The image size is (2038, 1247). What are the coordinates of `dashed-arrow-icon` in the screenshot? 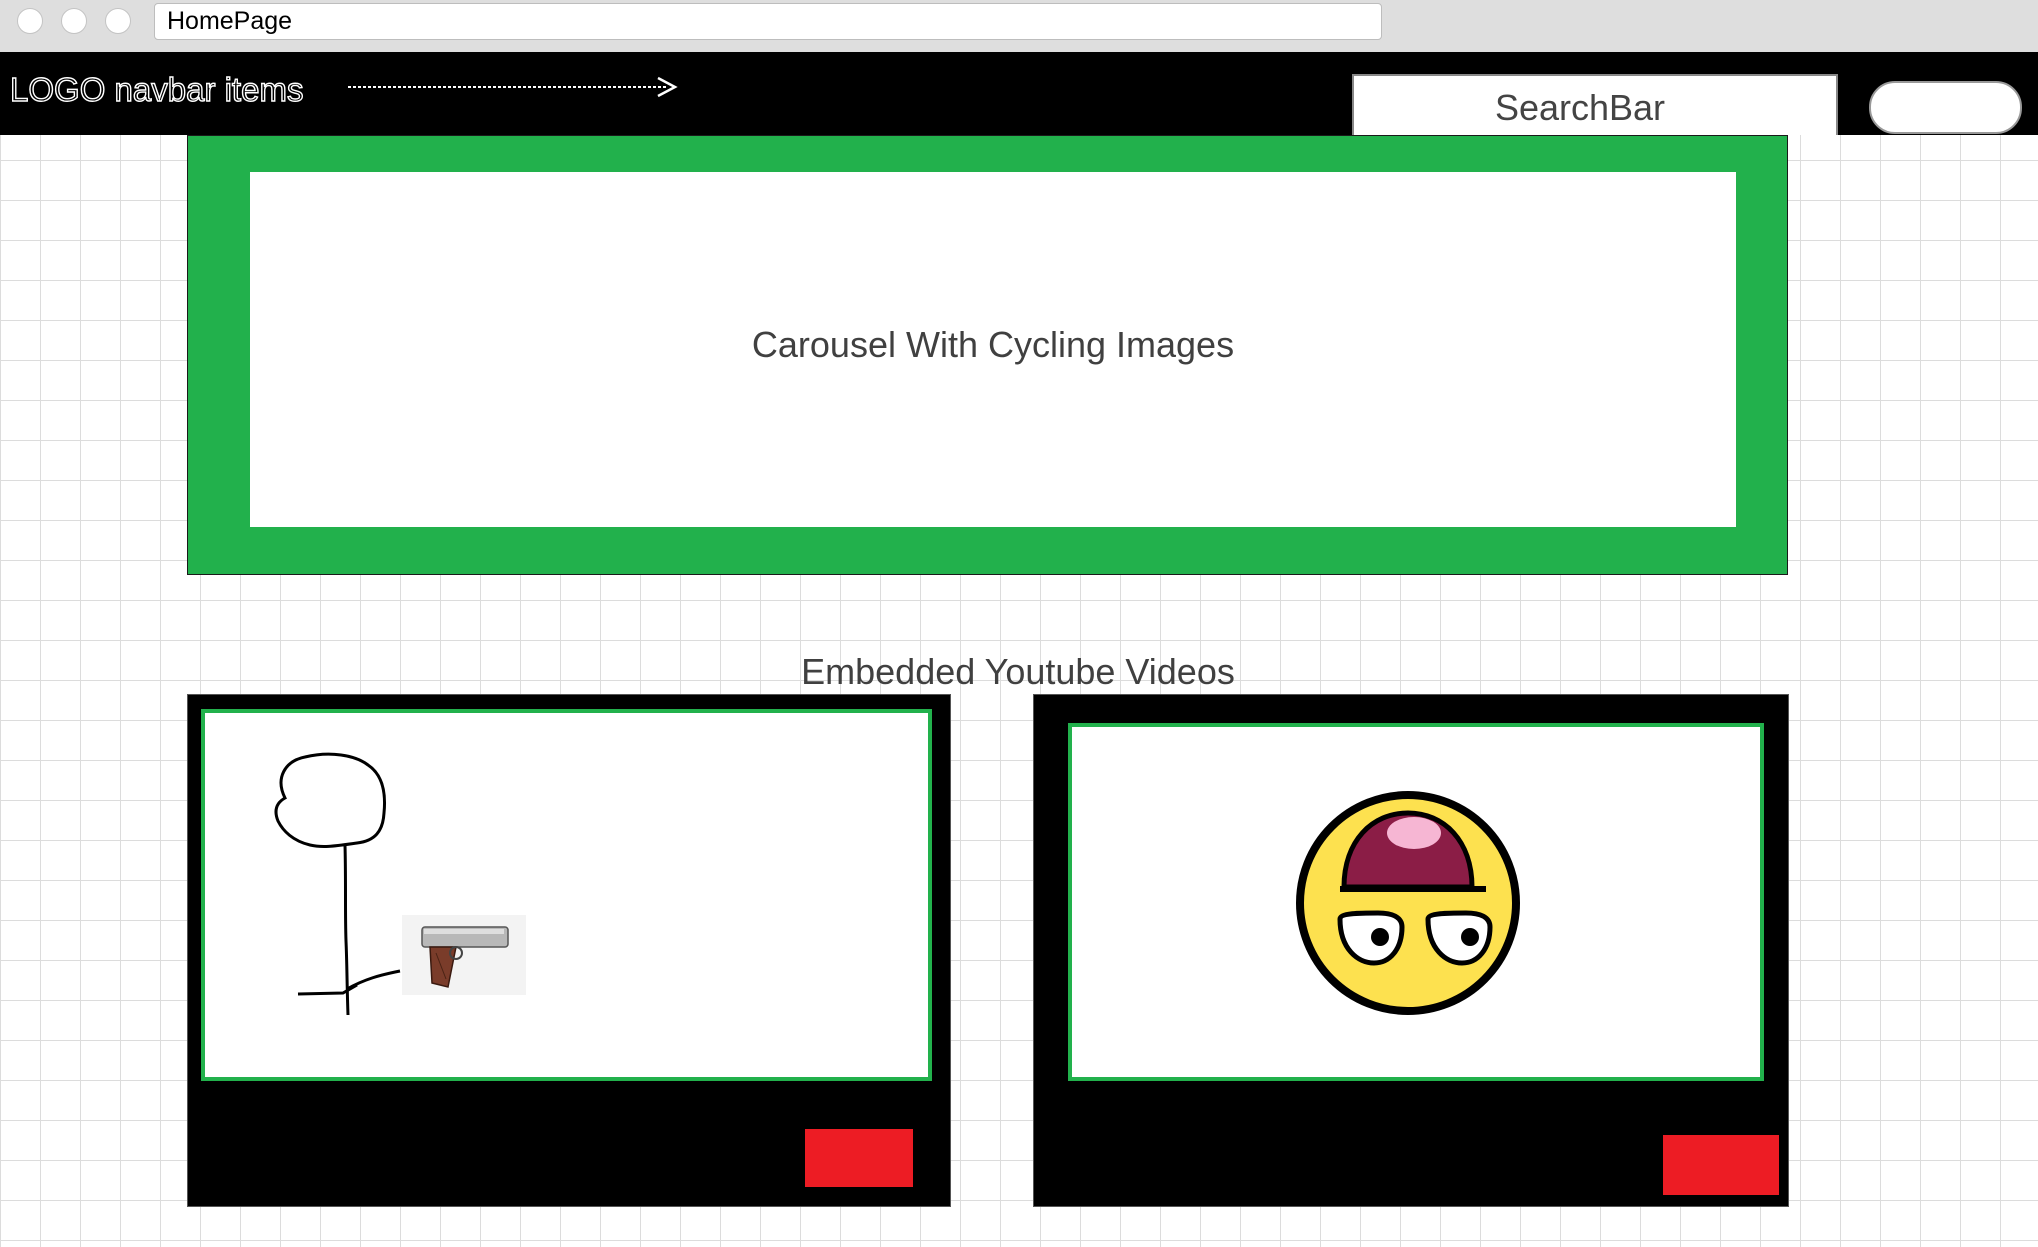 It's located at (513, 87).